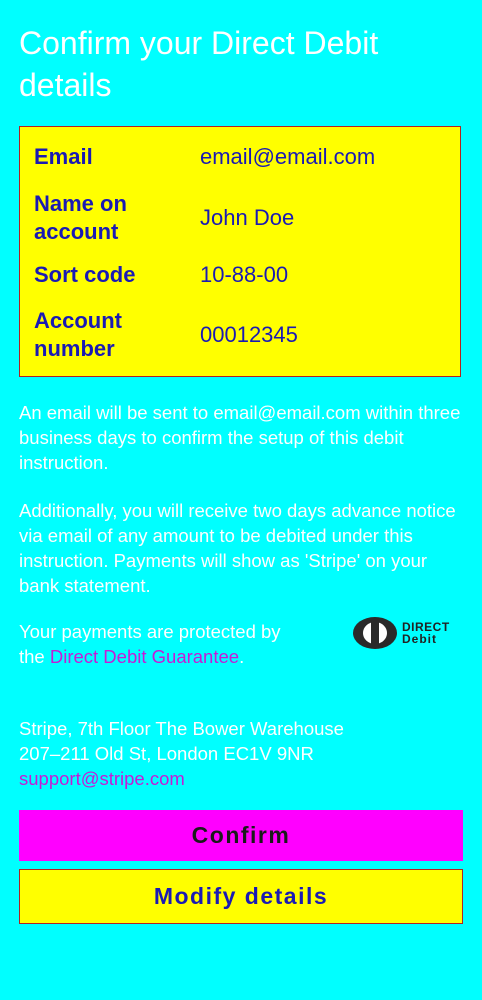 The width and height of the screenshot is (482, 1000). Describe the element at coordinates (288, 156) in the screenshot. I see `email-value: email@email.com` at that location.